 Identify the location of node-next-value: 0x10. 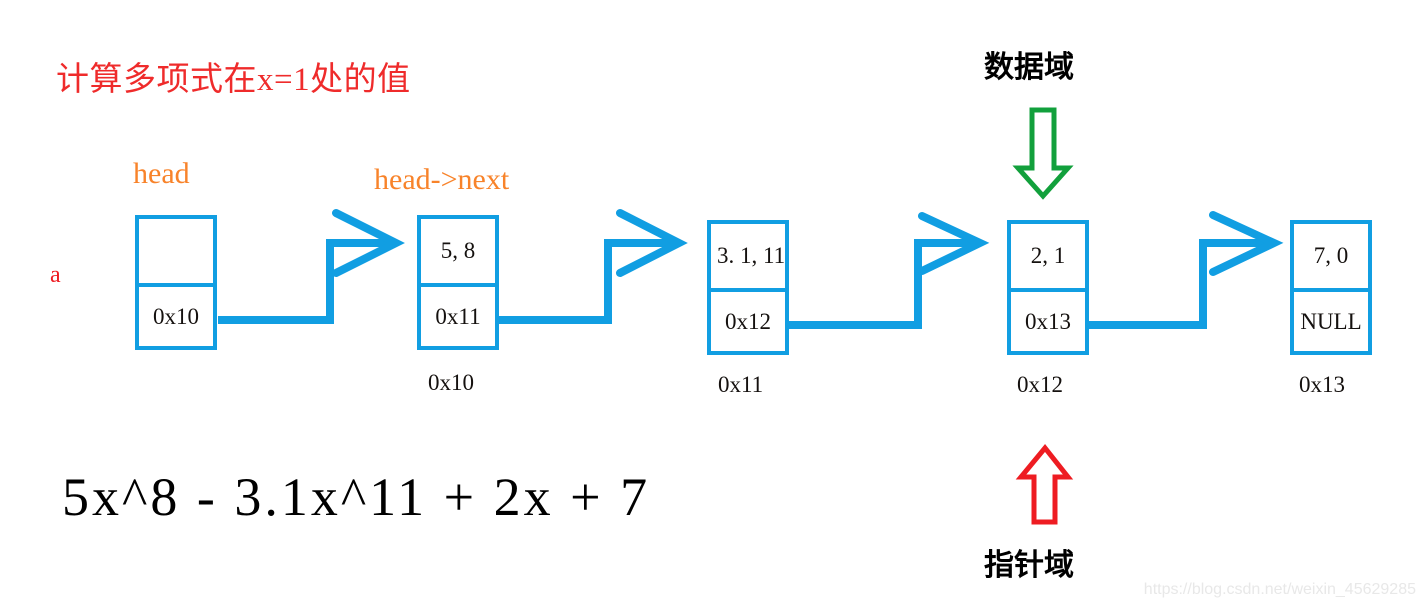
(176, 316).